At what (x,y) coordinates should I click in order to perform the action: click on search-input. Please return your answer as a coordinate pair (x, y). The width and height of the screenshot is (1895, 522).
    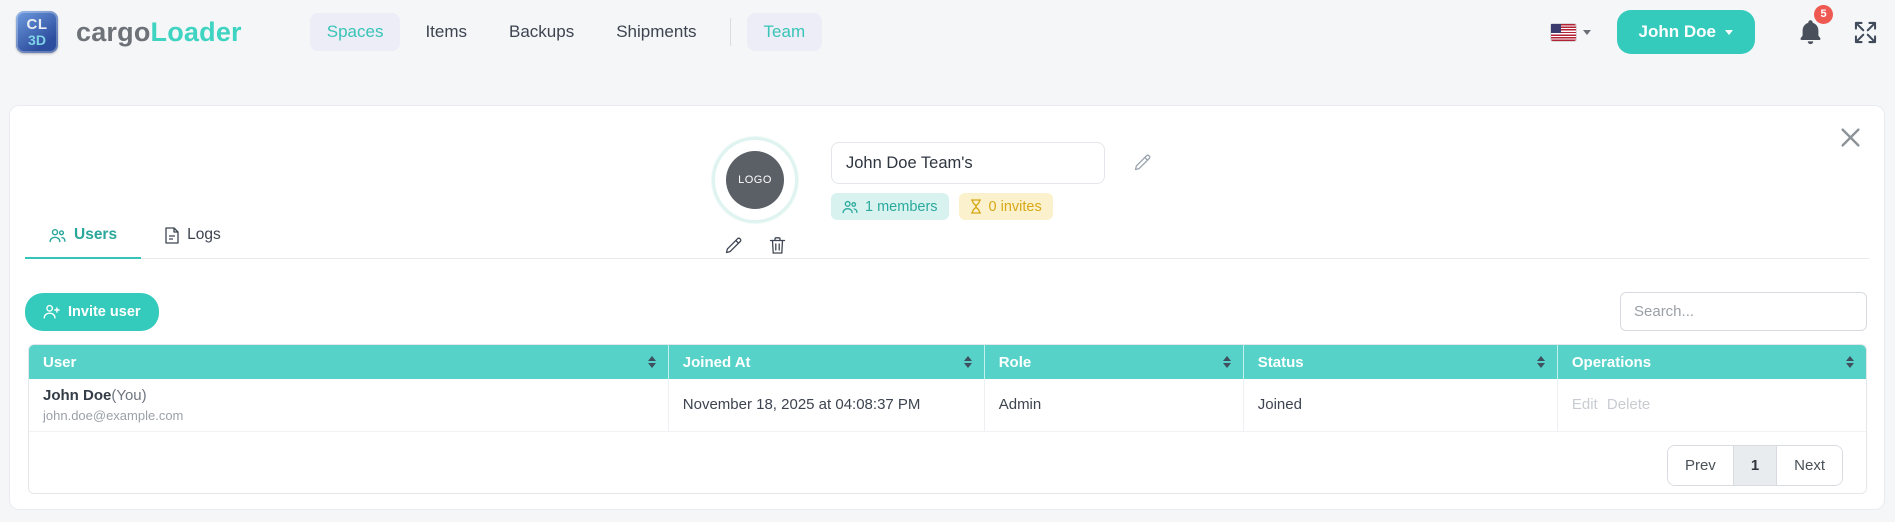
    Looking at the image, I should click on (1743, 311).